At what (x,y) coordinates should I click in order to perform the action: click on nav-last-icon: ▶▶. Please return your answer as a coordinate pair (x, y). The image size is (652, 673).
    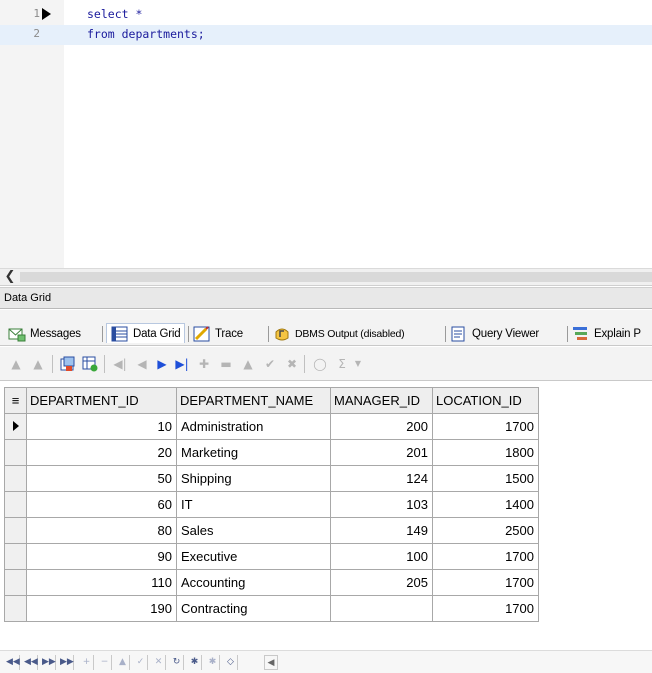
    Looking at the image, I should click on (67, 662).